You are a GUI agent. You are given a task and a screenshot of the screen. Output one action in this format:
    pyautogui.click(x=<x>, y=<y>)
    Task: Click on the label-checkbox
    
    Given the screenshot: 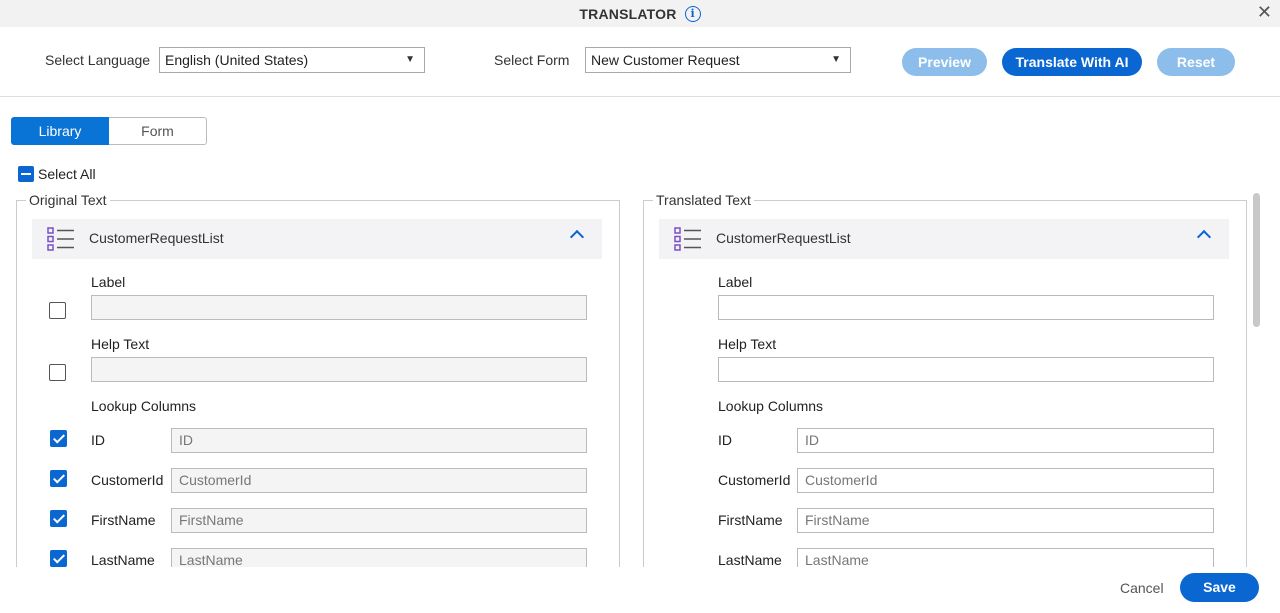 What is the action you would take?
    pyautogui.click(x=57, y=310)
    